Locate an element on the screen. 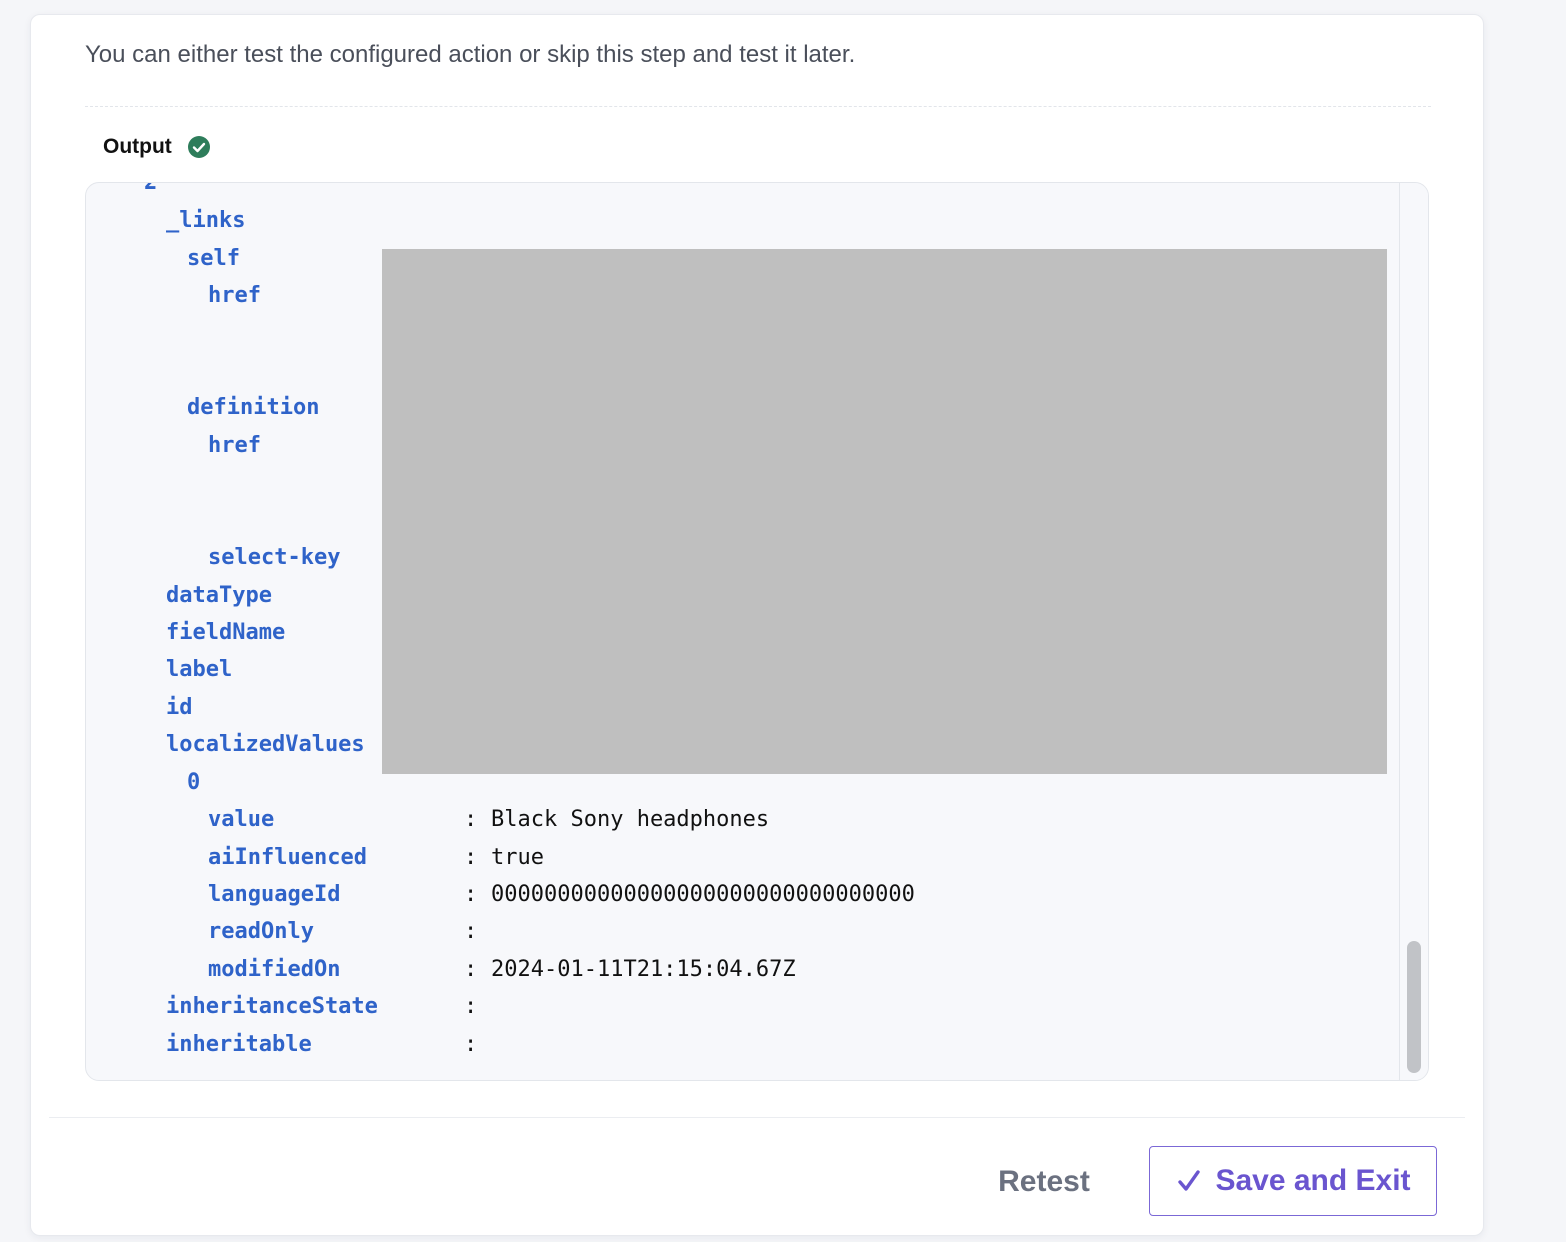 This screenshot has width=1566, height=1242. code-value: true is located at coordinates (517, 857).